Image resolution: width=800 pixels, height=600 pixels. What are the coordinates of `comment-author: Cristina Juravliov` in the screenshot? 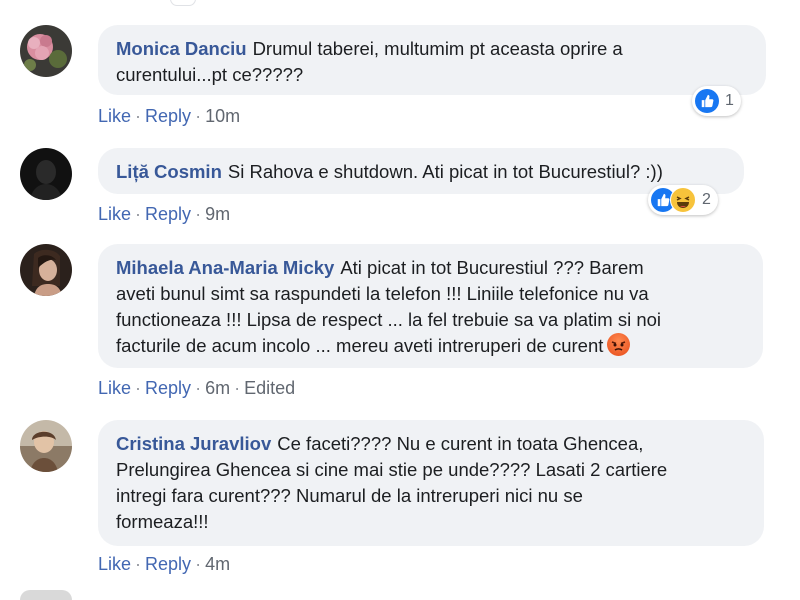 It's located at (193, 443).